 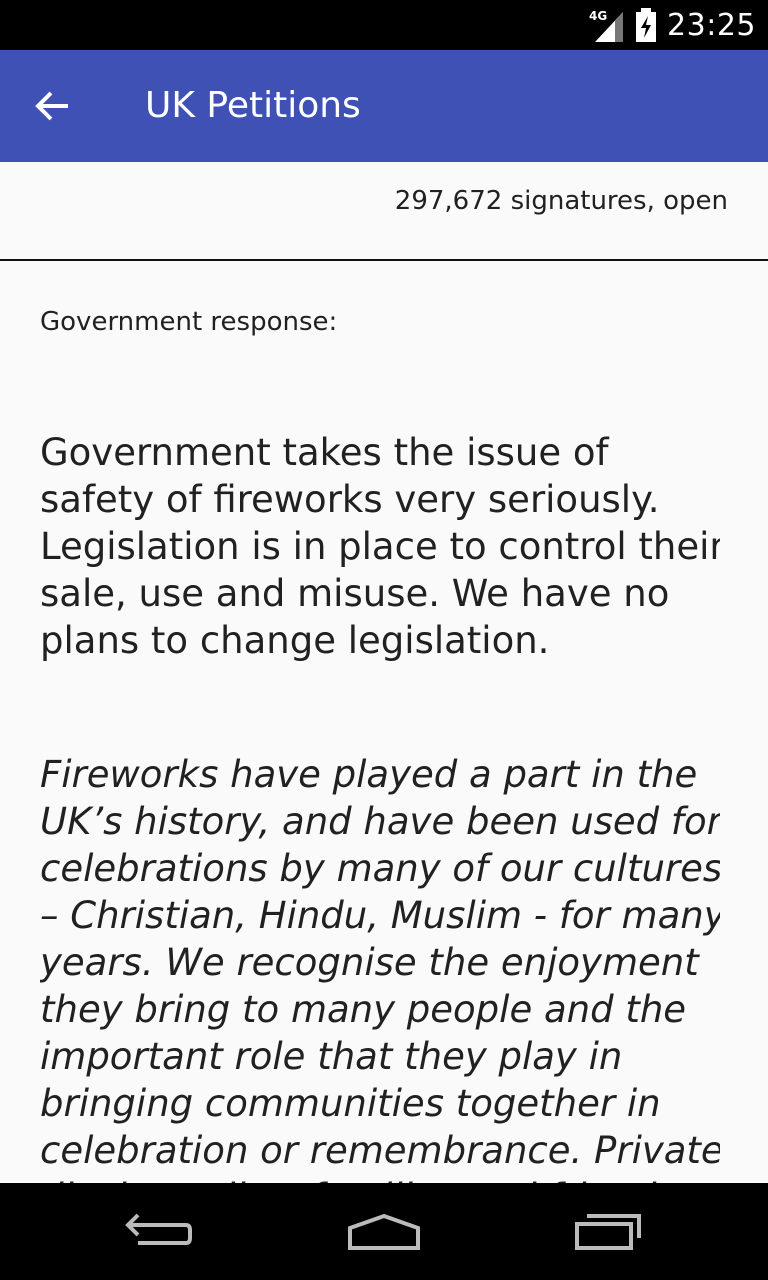 I want to click on home-icon, so click(x=384, y=1231).